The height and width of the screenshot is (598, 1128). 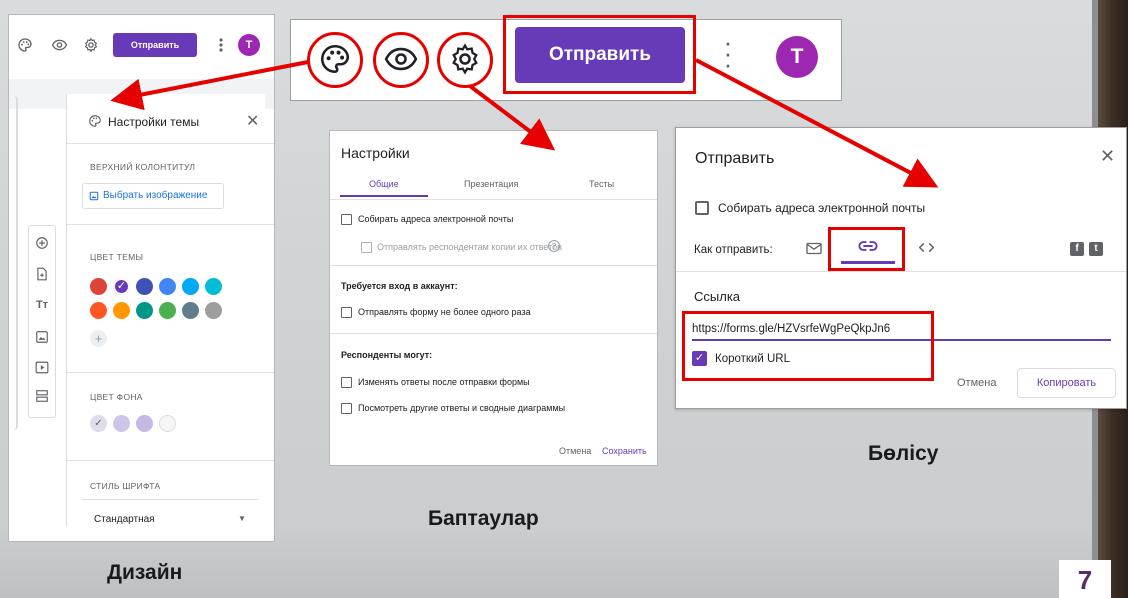 What do you see at coordinates (145, 572) in the screenshot?
I see `caption-design: Дизайн` at bounding box center [145, 572].